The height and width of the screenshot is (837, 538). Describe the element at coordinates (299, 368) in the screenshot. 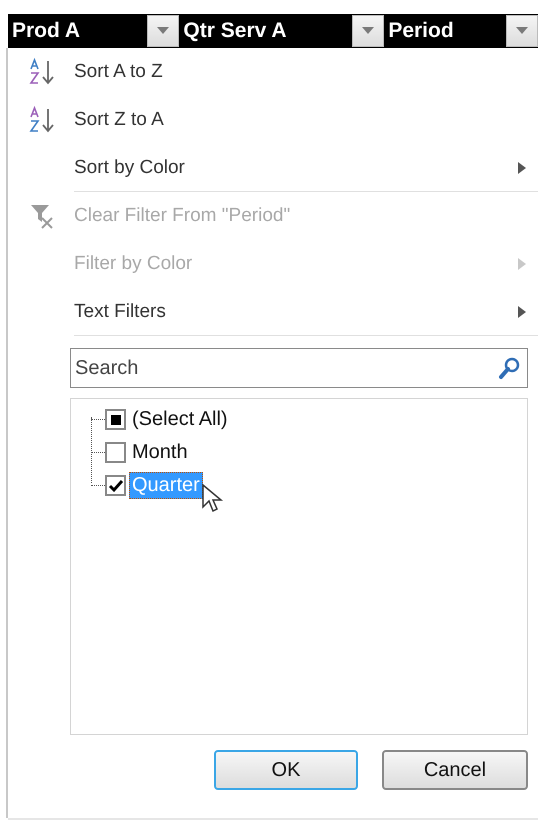

I see `search-field: Search` at that location.